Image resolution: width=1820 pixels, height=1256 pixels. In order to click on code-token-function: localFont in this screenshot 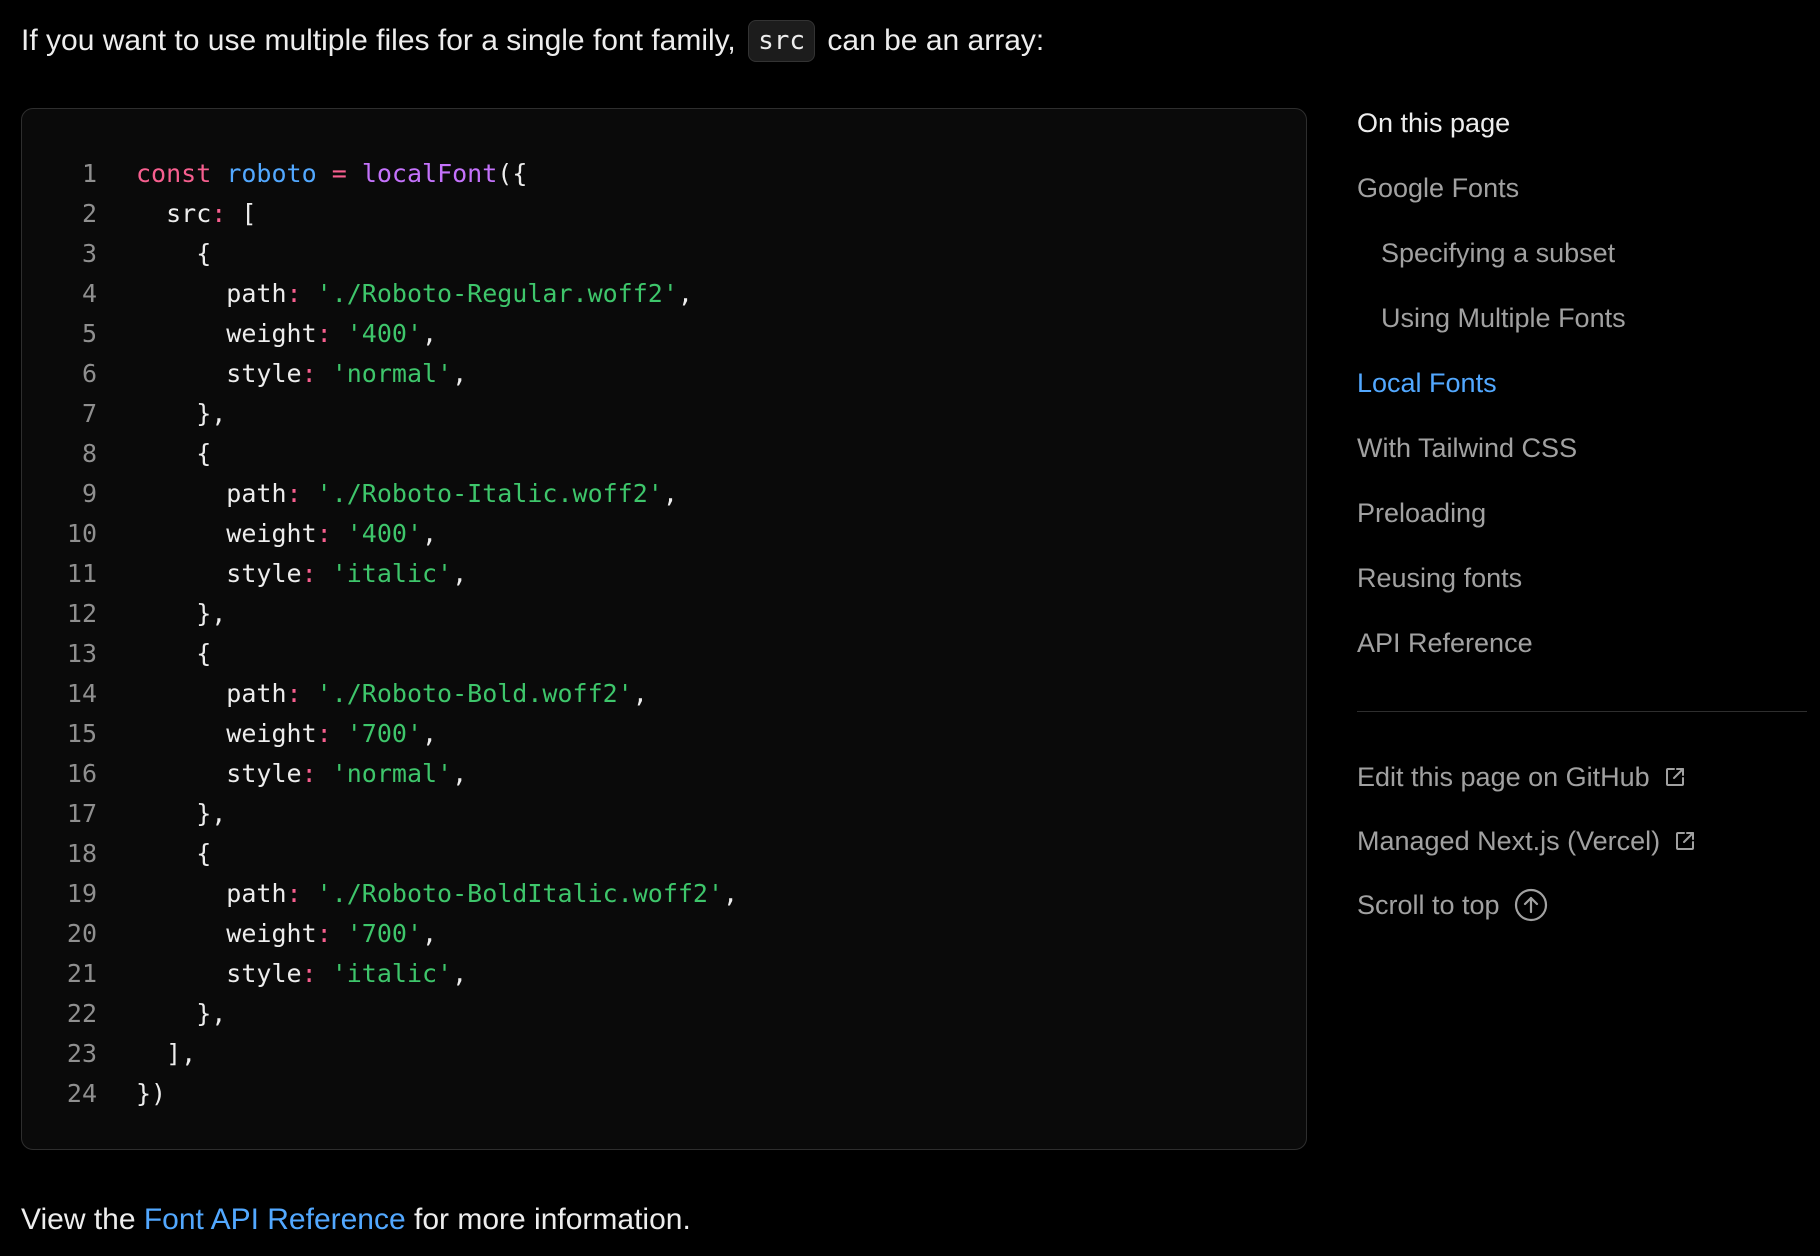, I will do `click(429, 173)`.